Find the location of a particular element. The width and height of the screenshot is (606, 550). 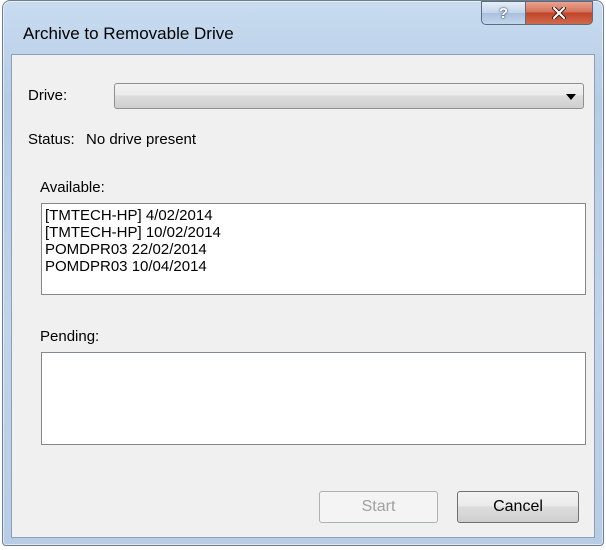

close-icon is located at coordinates (559, 13).